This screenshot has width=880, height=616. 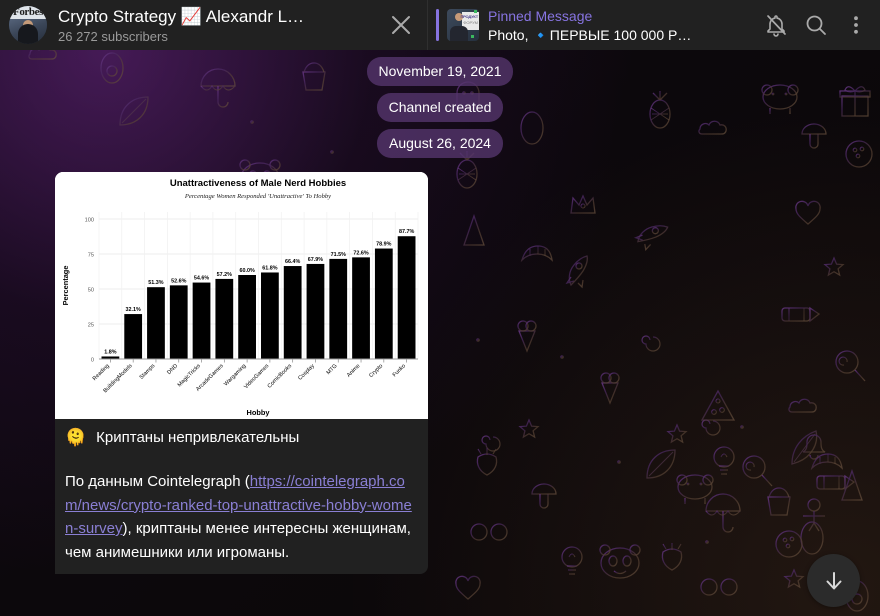 I want to click on svg-text: 67.9%, so click(x=315, y=260).